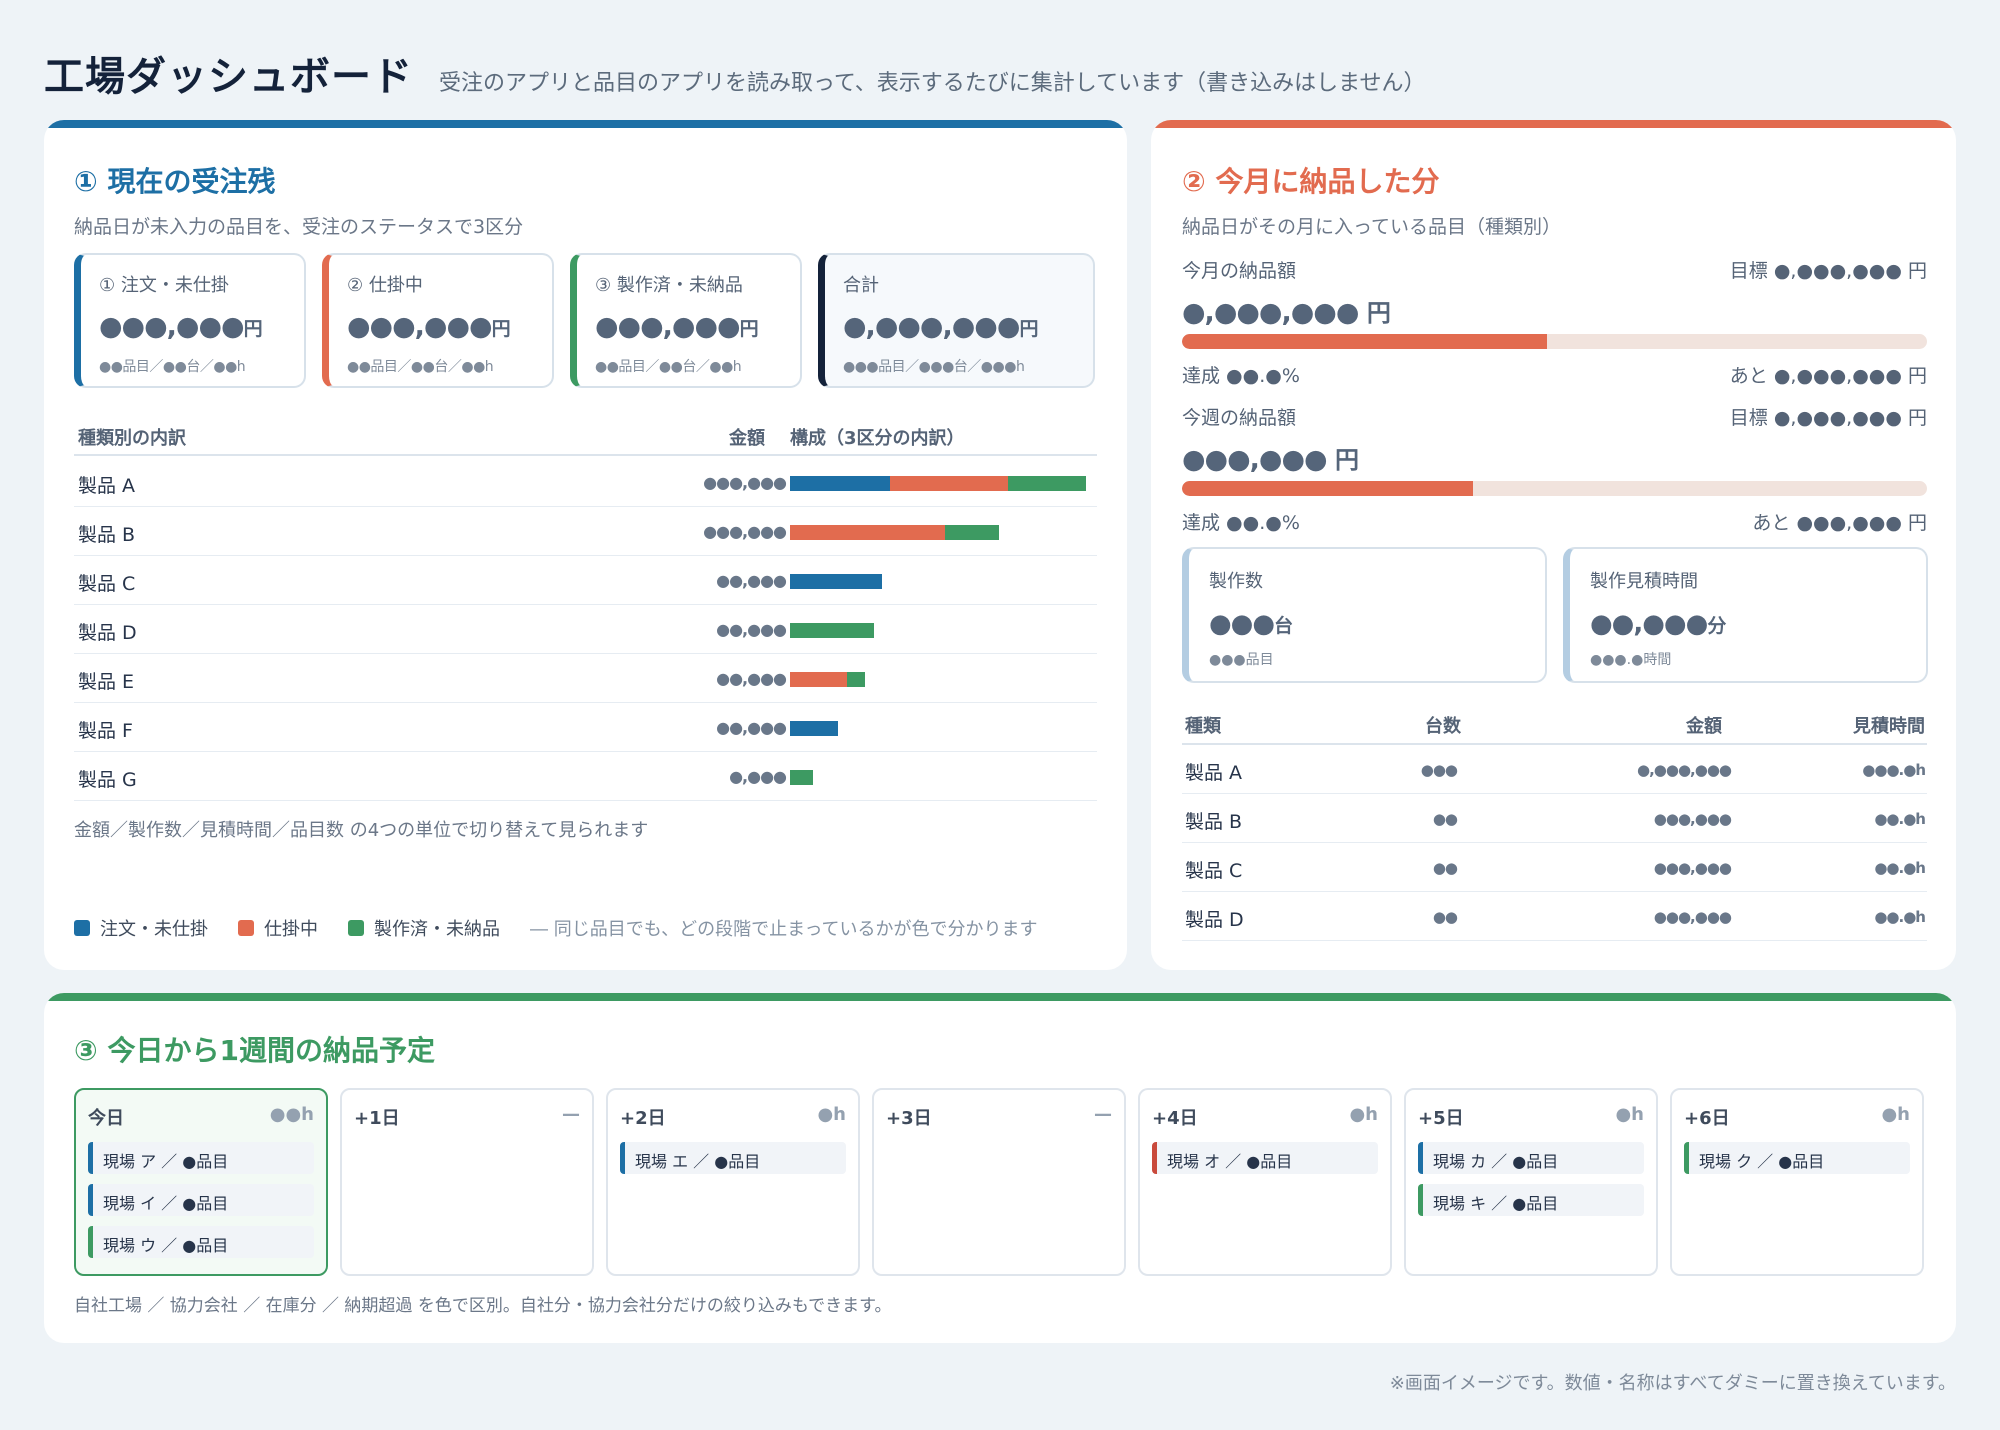 The height and width of the screenshot is (1430, 2000). I want to click on day-column: +6日 ●h 現場 ク ／ ●品目, so click(1797, 1182).